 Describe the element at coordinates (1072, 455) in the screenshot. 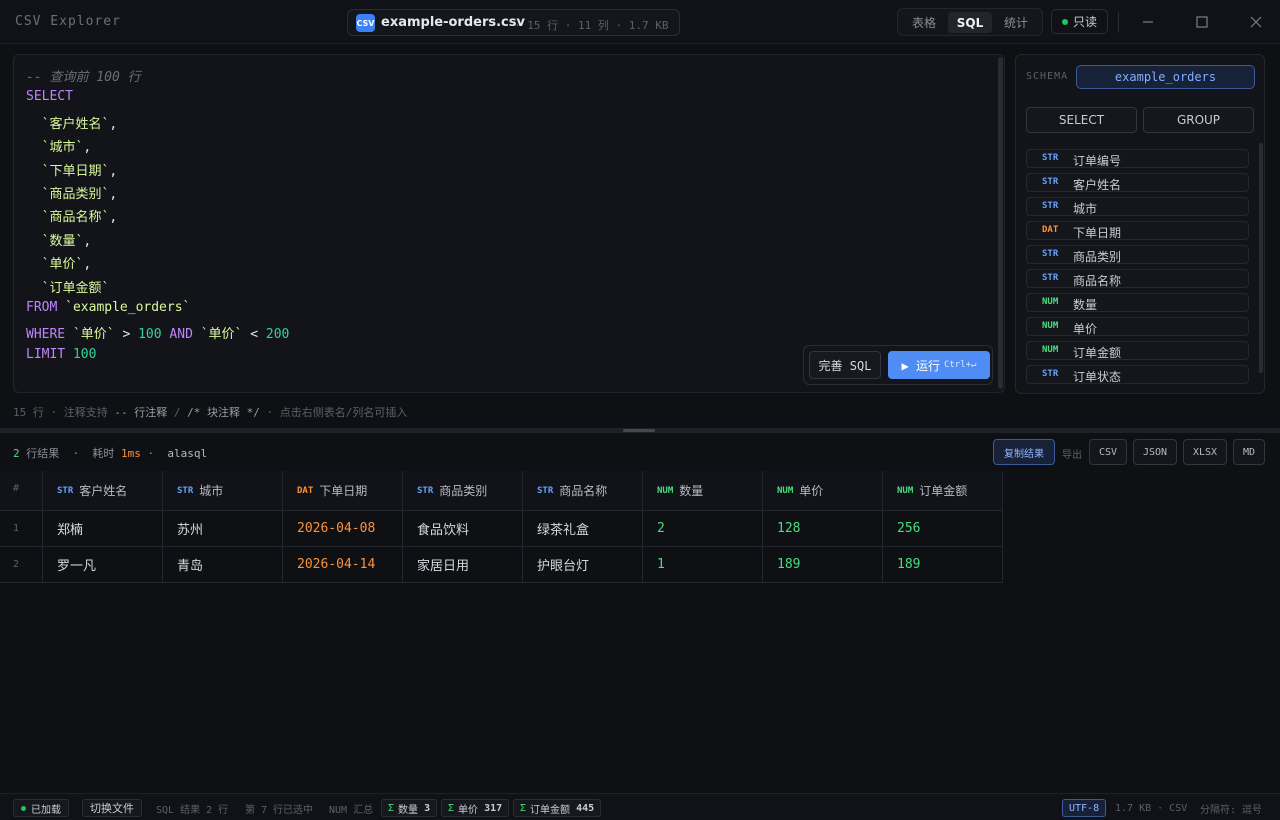

I see `export-label: 导出` at that location.